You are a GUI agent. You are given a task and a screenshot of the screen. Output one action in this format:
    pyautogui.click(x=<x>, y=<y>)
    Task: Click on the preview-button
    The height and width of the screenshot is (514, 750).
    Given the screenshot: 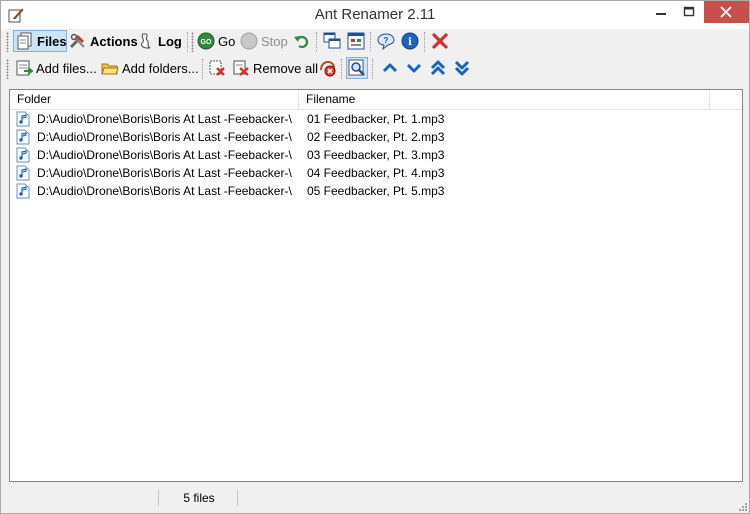 What is the action you would take?
    pyautogui.click(x=357, y=68)
    